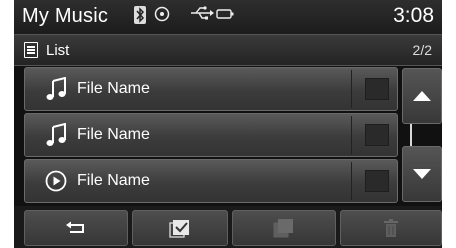 The width and height of the screenshot is (456, 248). I want to click on copy-button, so click(284, 228).